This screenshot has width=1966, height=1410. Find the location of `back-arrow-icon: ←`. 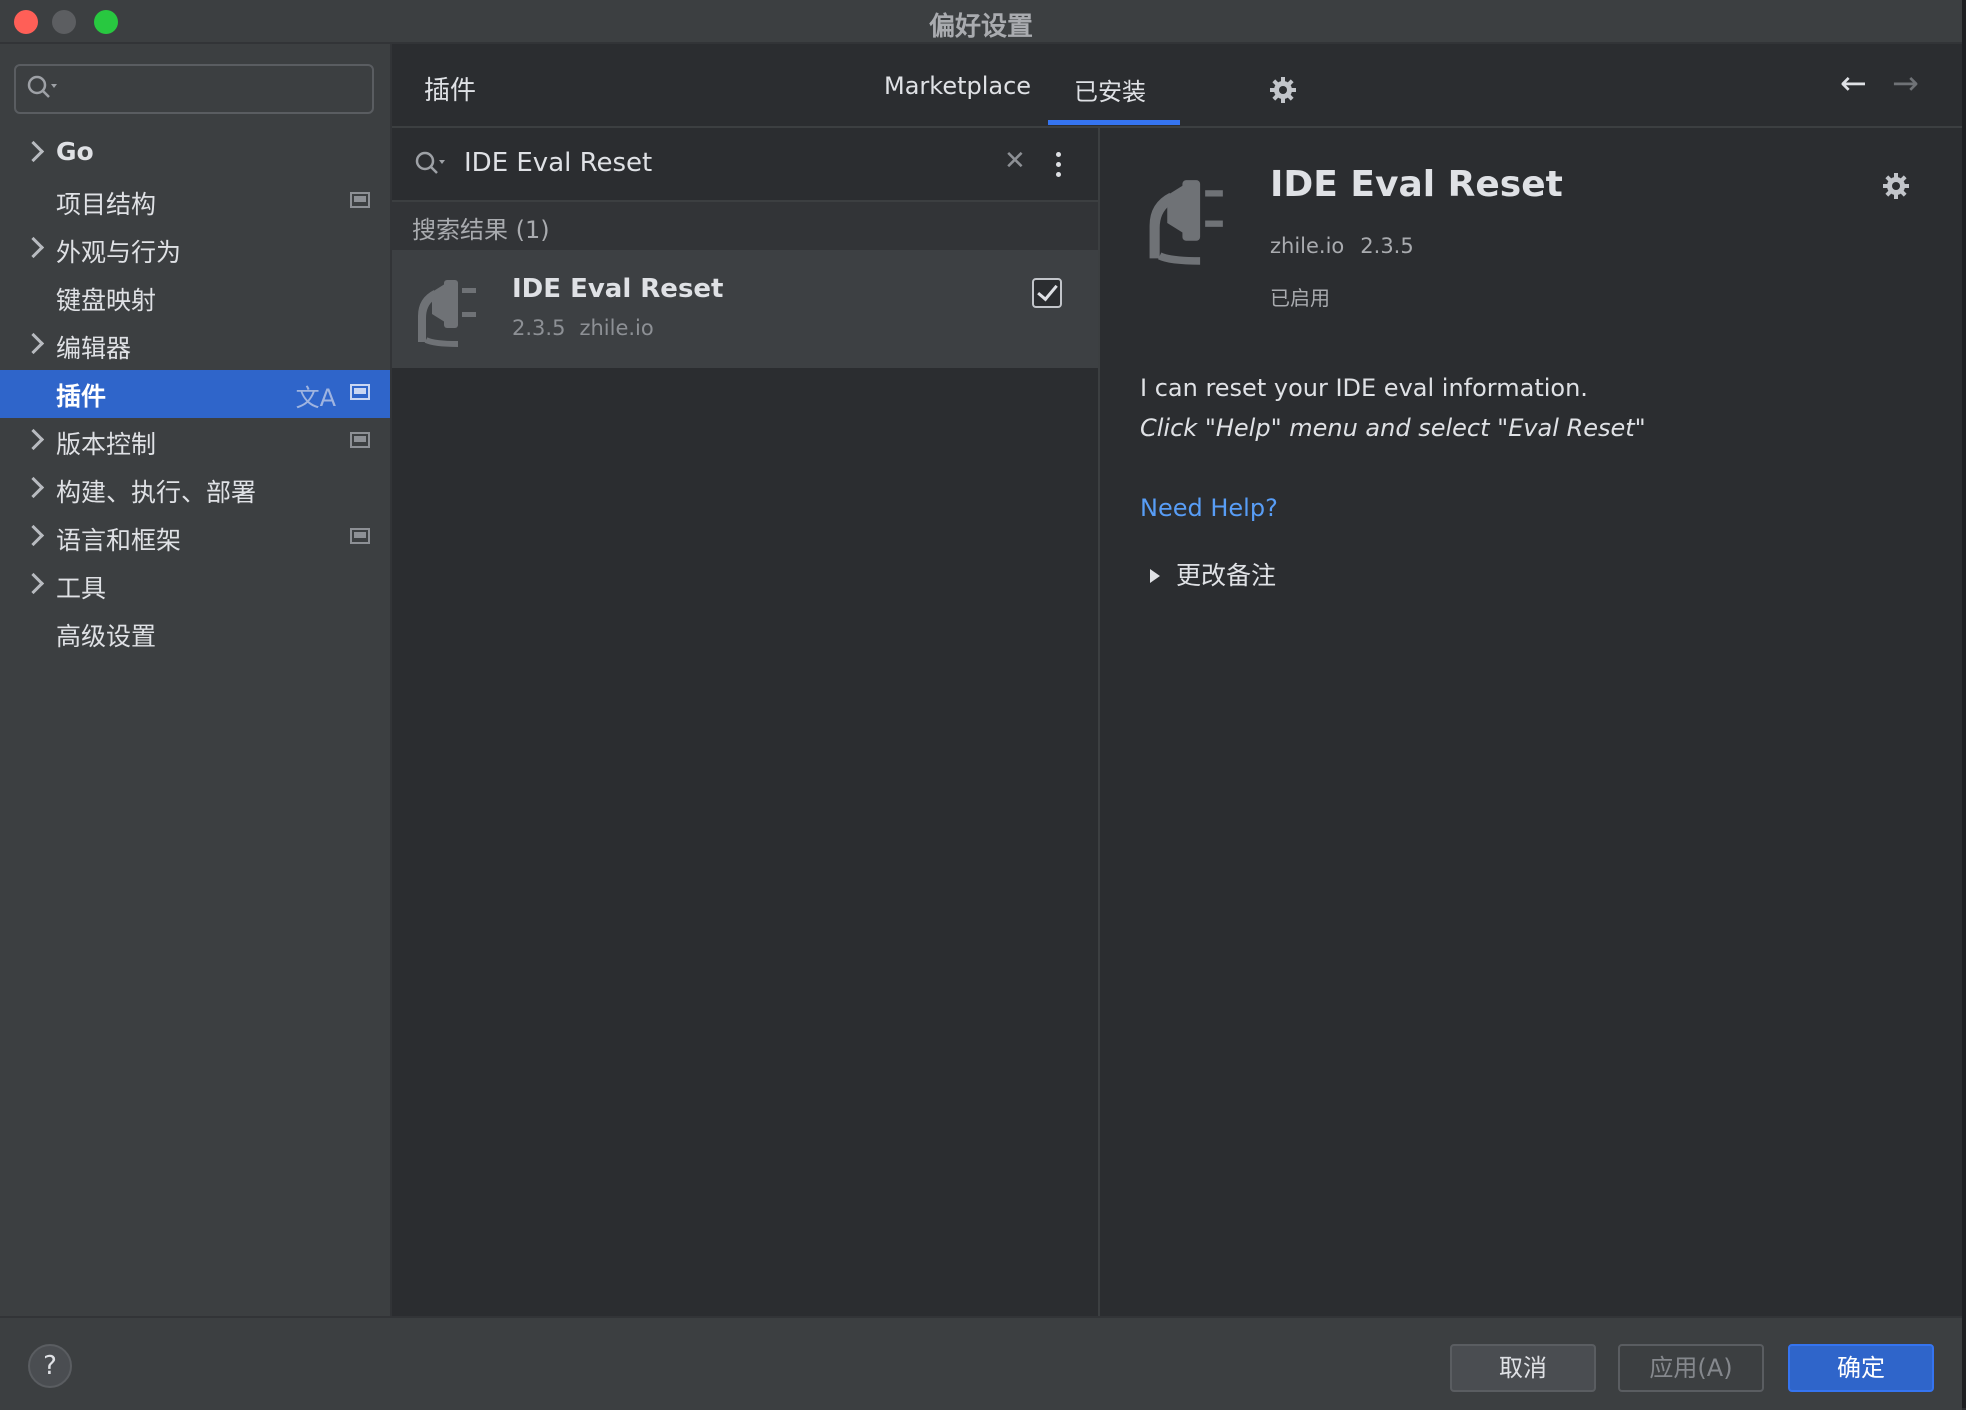

back-arrow-icon: ← is located at coordinates (1853, 83).